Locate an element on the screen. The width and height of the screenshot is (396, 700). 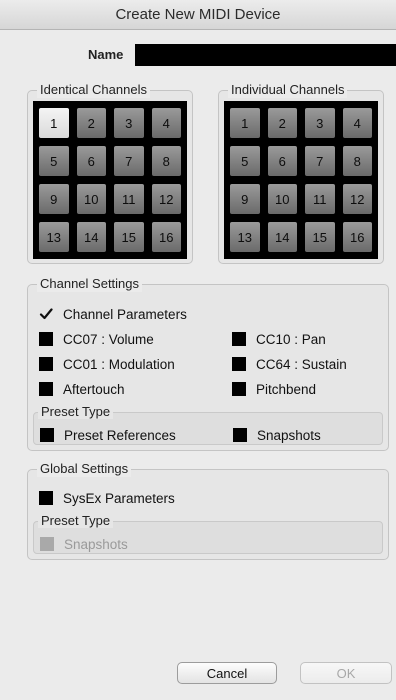
individual-channel-13: 13 is located at coordinates (245, 237).